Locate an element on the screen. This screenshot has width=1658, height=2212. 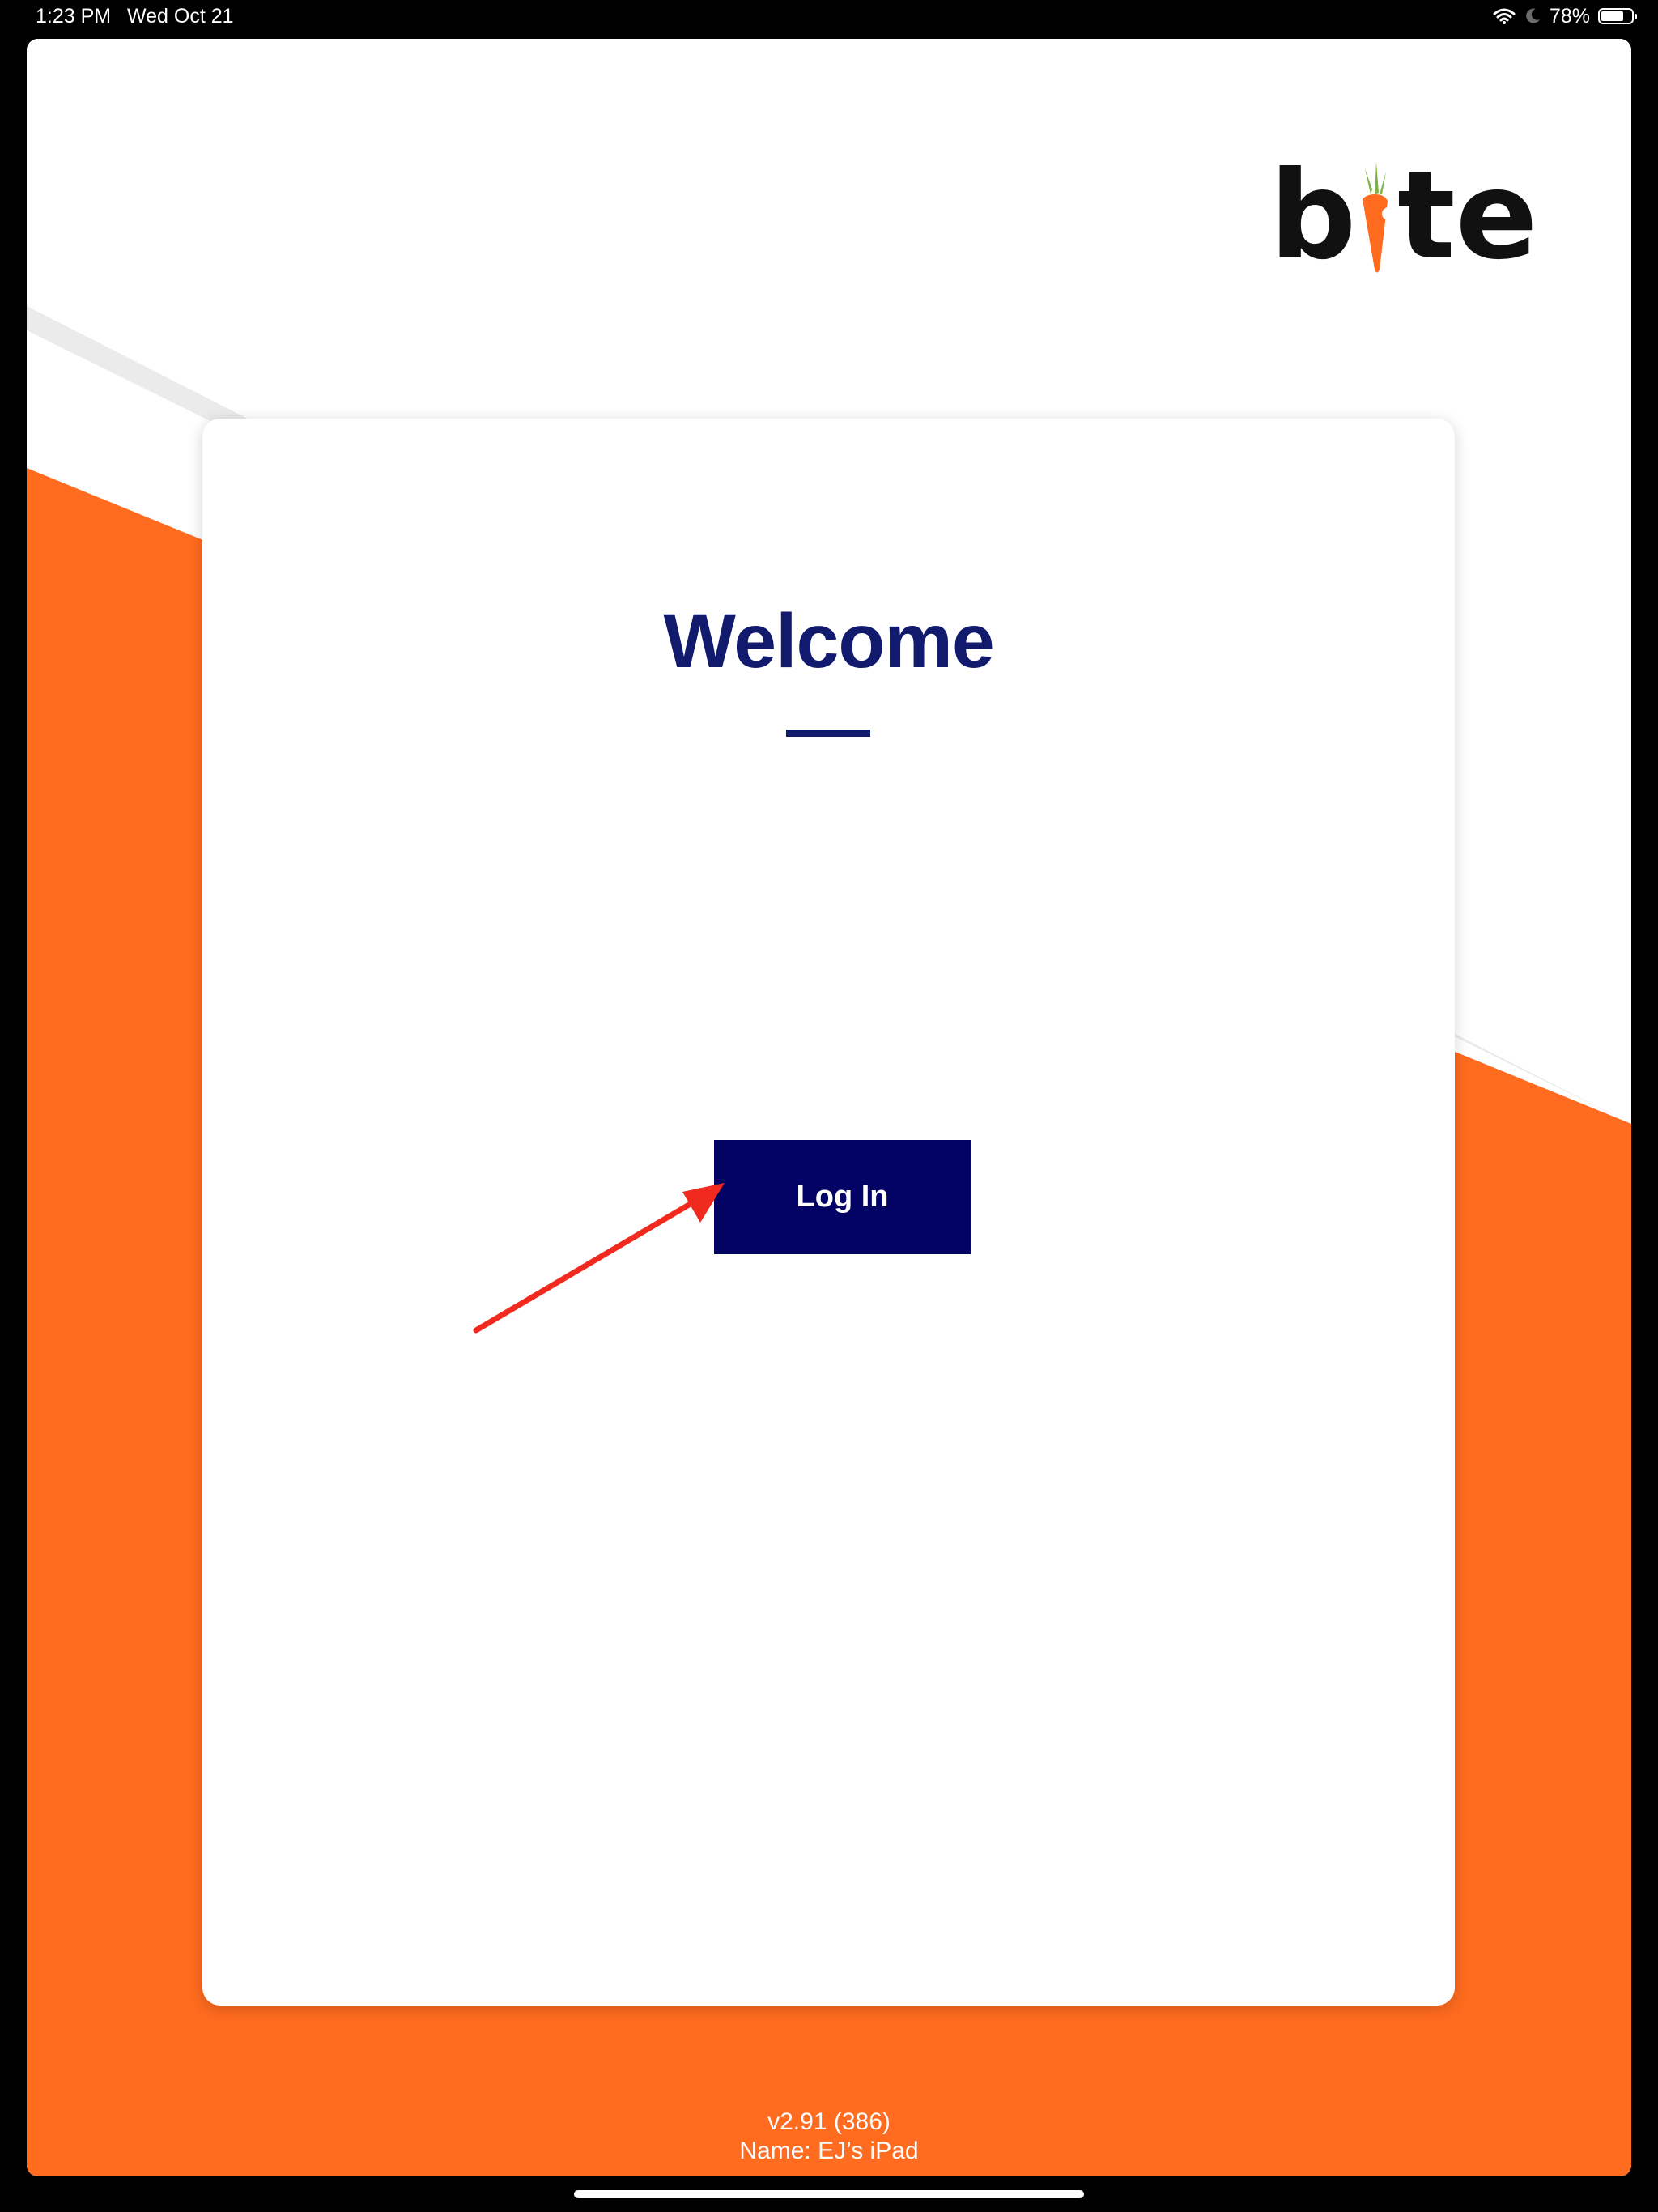
status-indicators: 78% is located at coordinates (1565, 16).